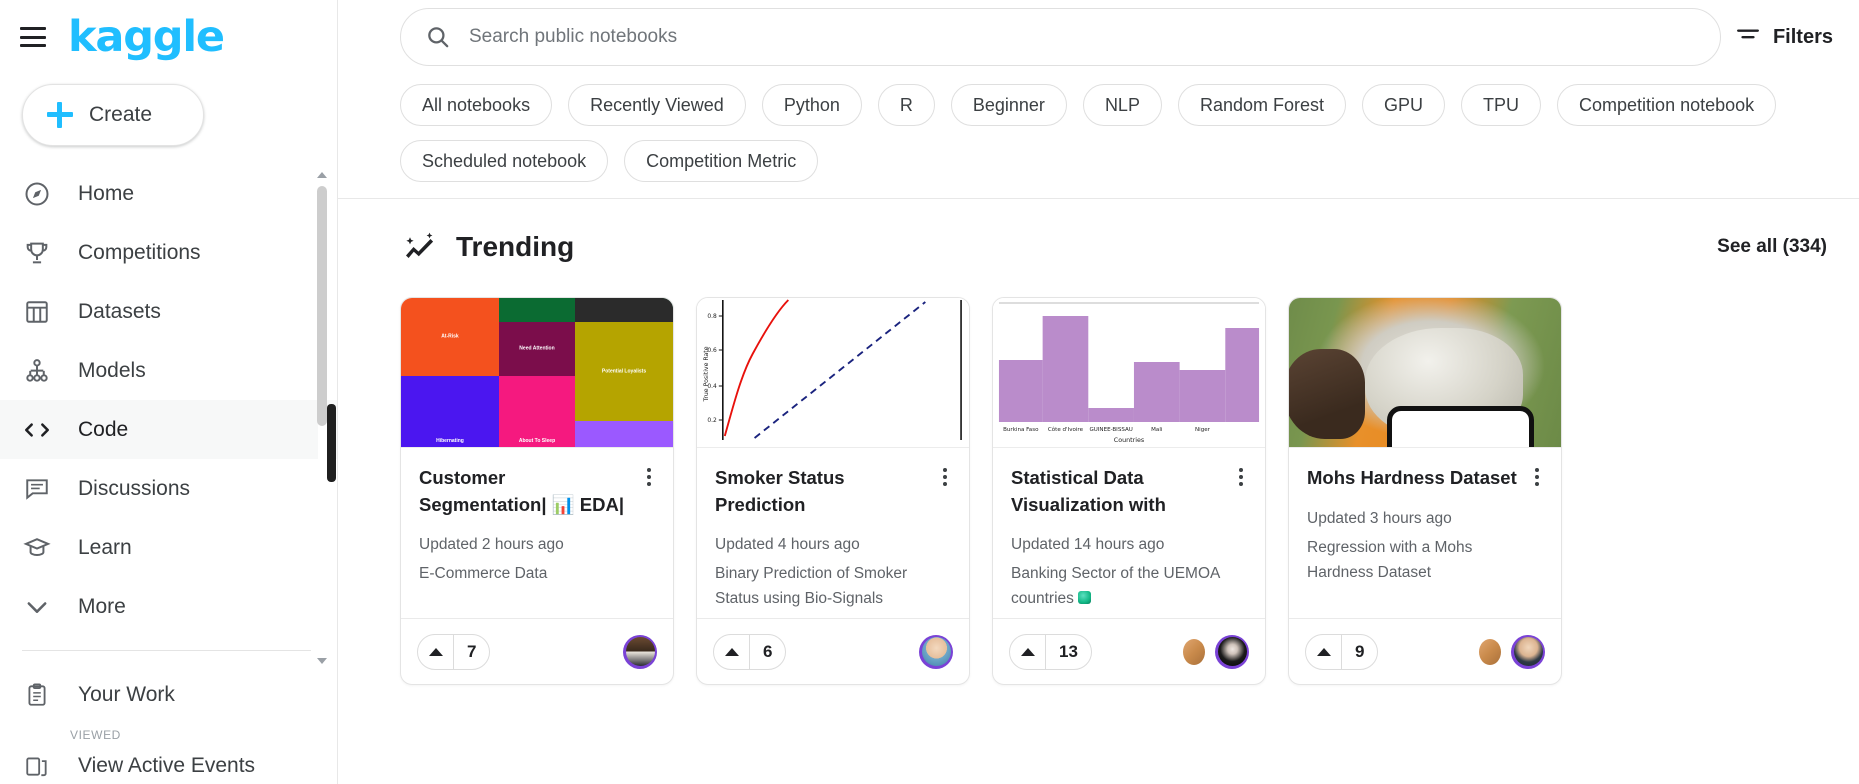  I want to click on svg-text: Niger, so click(1203, 430).